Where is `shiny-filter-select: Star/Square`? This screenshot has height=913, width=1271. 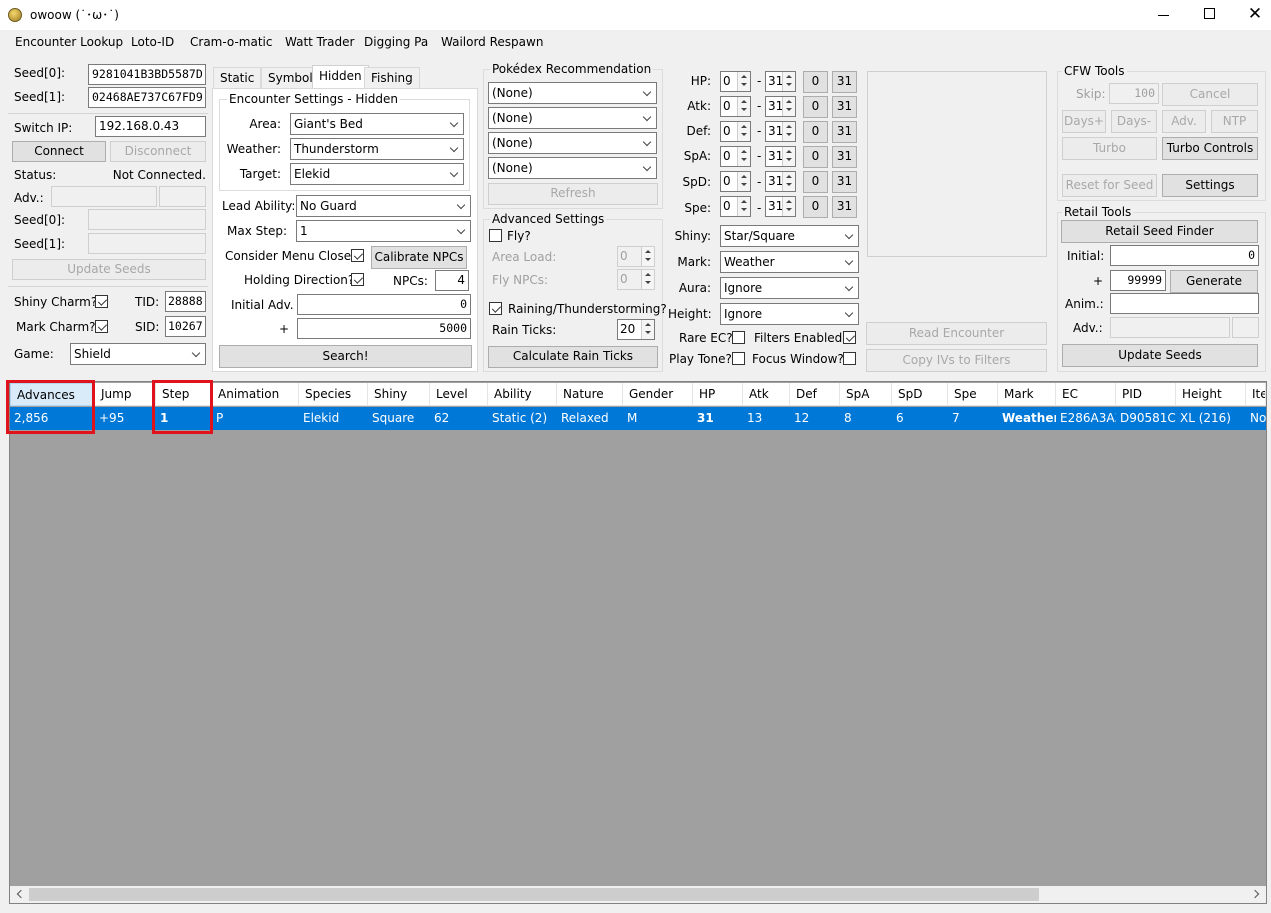
shiny-filter-select: Star/Square is located at coordinates (789, 236).